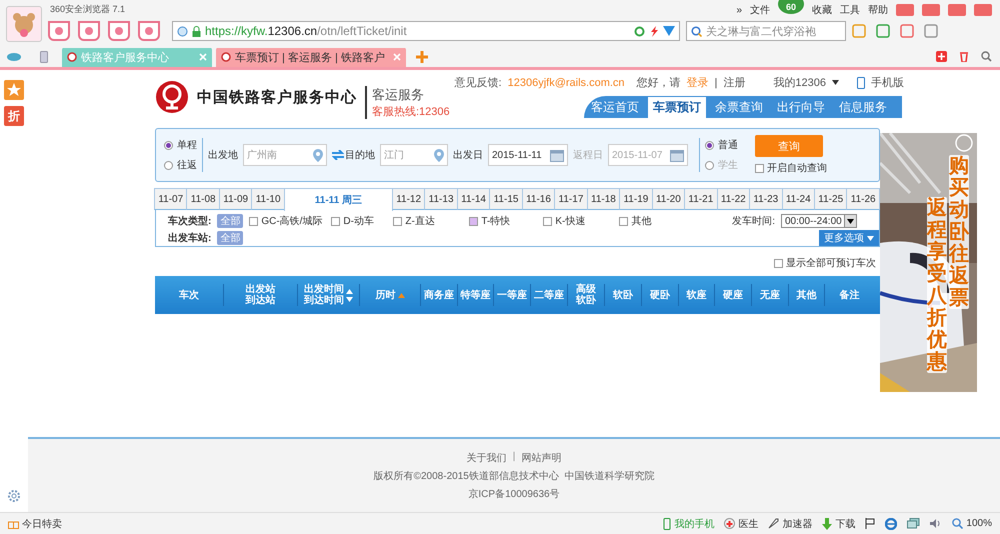 This screenshot has height=534, width=1000. What do you see at coordinates (475, 295) in the screenshot?
I see `column-header: 特等座` at bounding box center [475, 295].